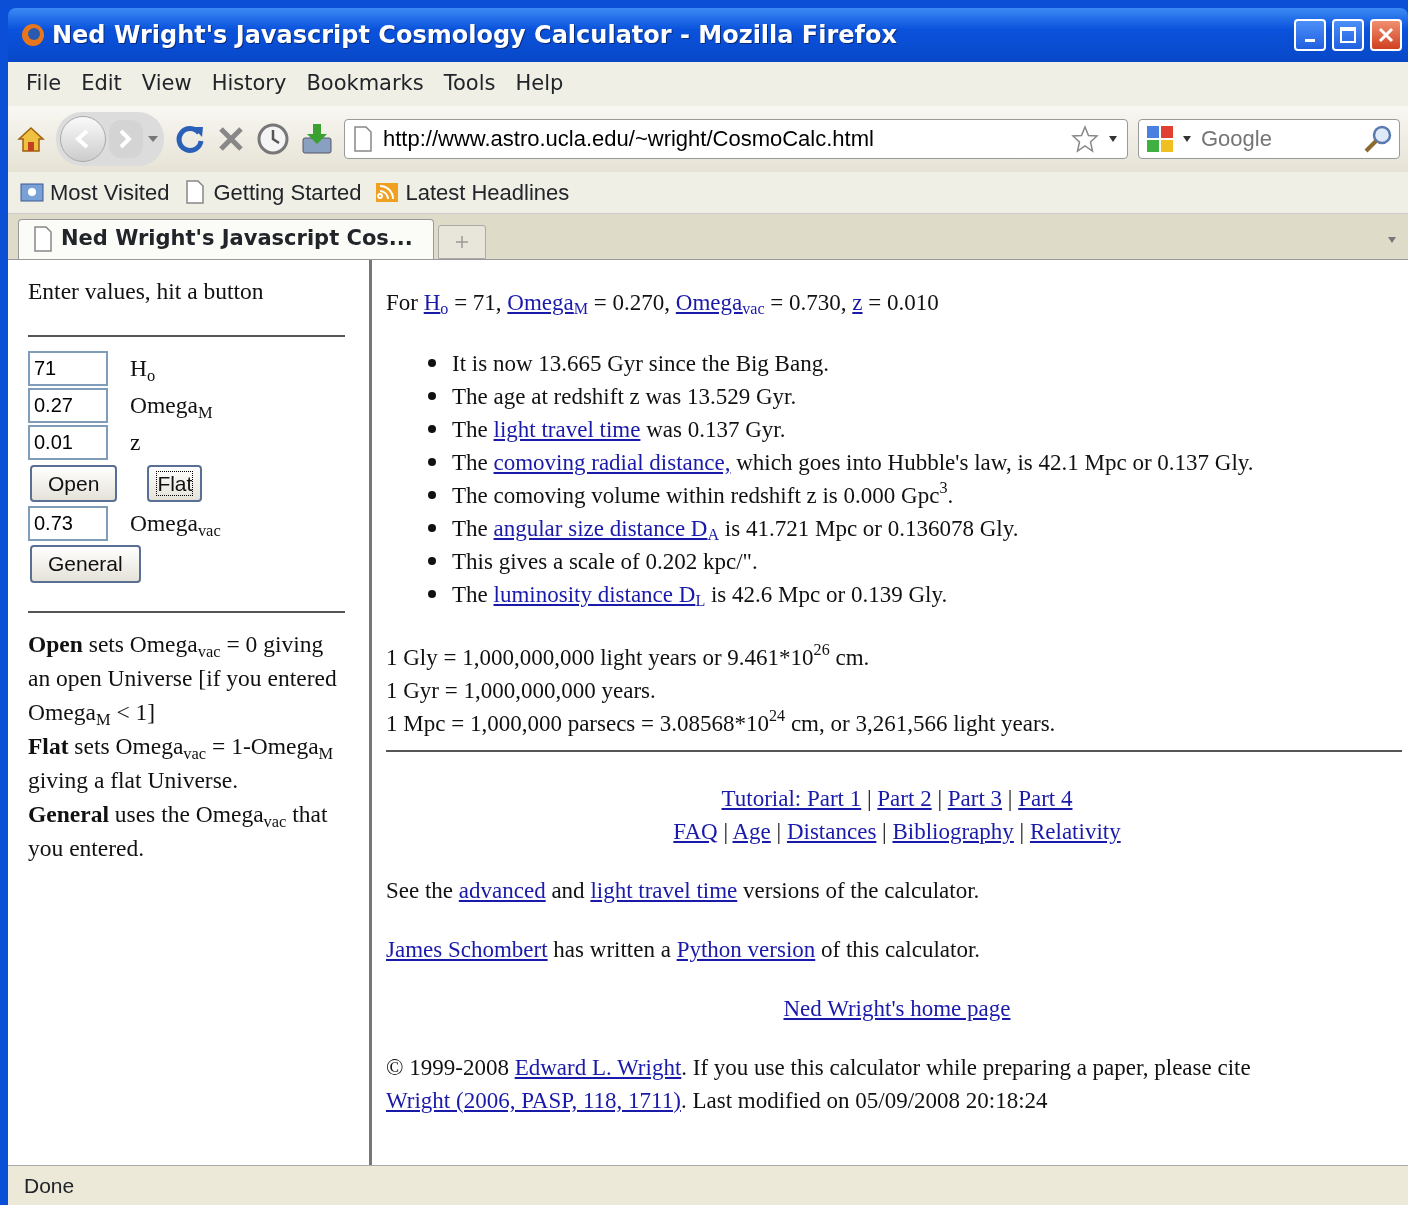 The width and height of the screenshot is (1408, 1205). Describe the element at coordinates (166, 84) in the screenshot. I see `menu-item: View` at that location.